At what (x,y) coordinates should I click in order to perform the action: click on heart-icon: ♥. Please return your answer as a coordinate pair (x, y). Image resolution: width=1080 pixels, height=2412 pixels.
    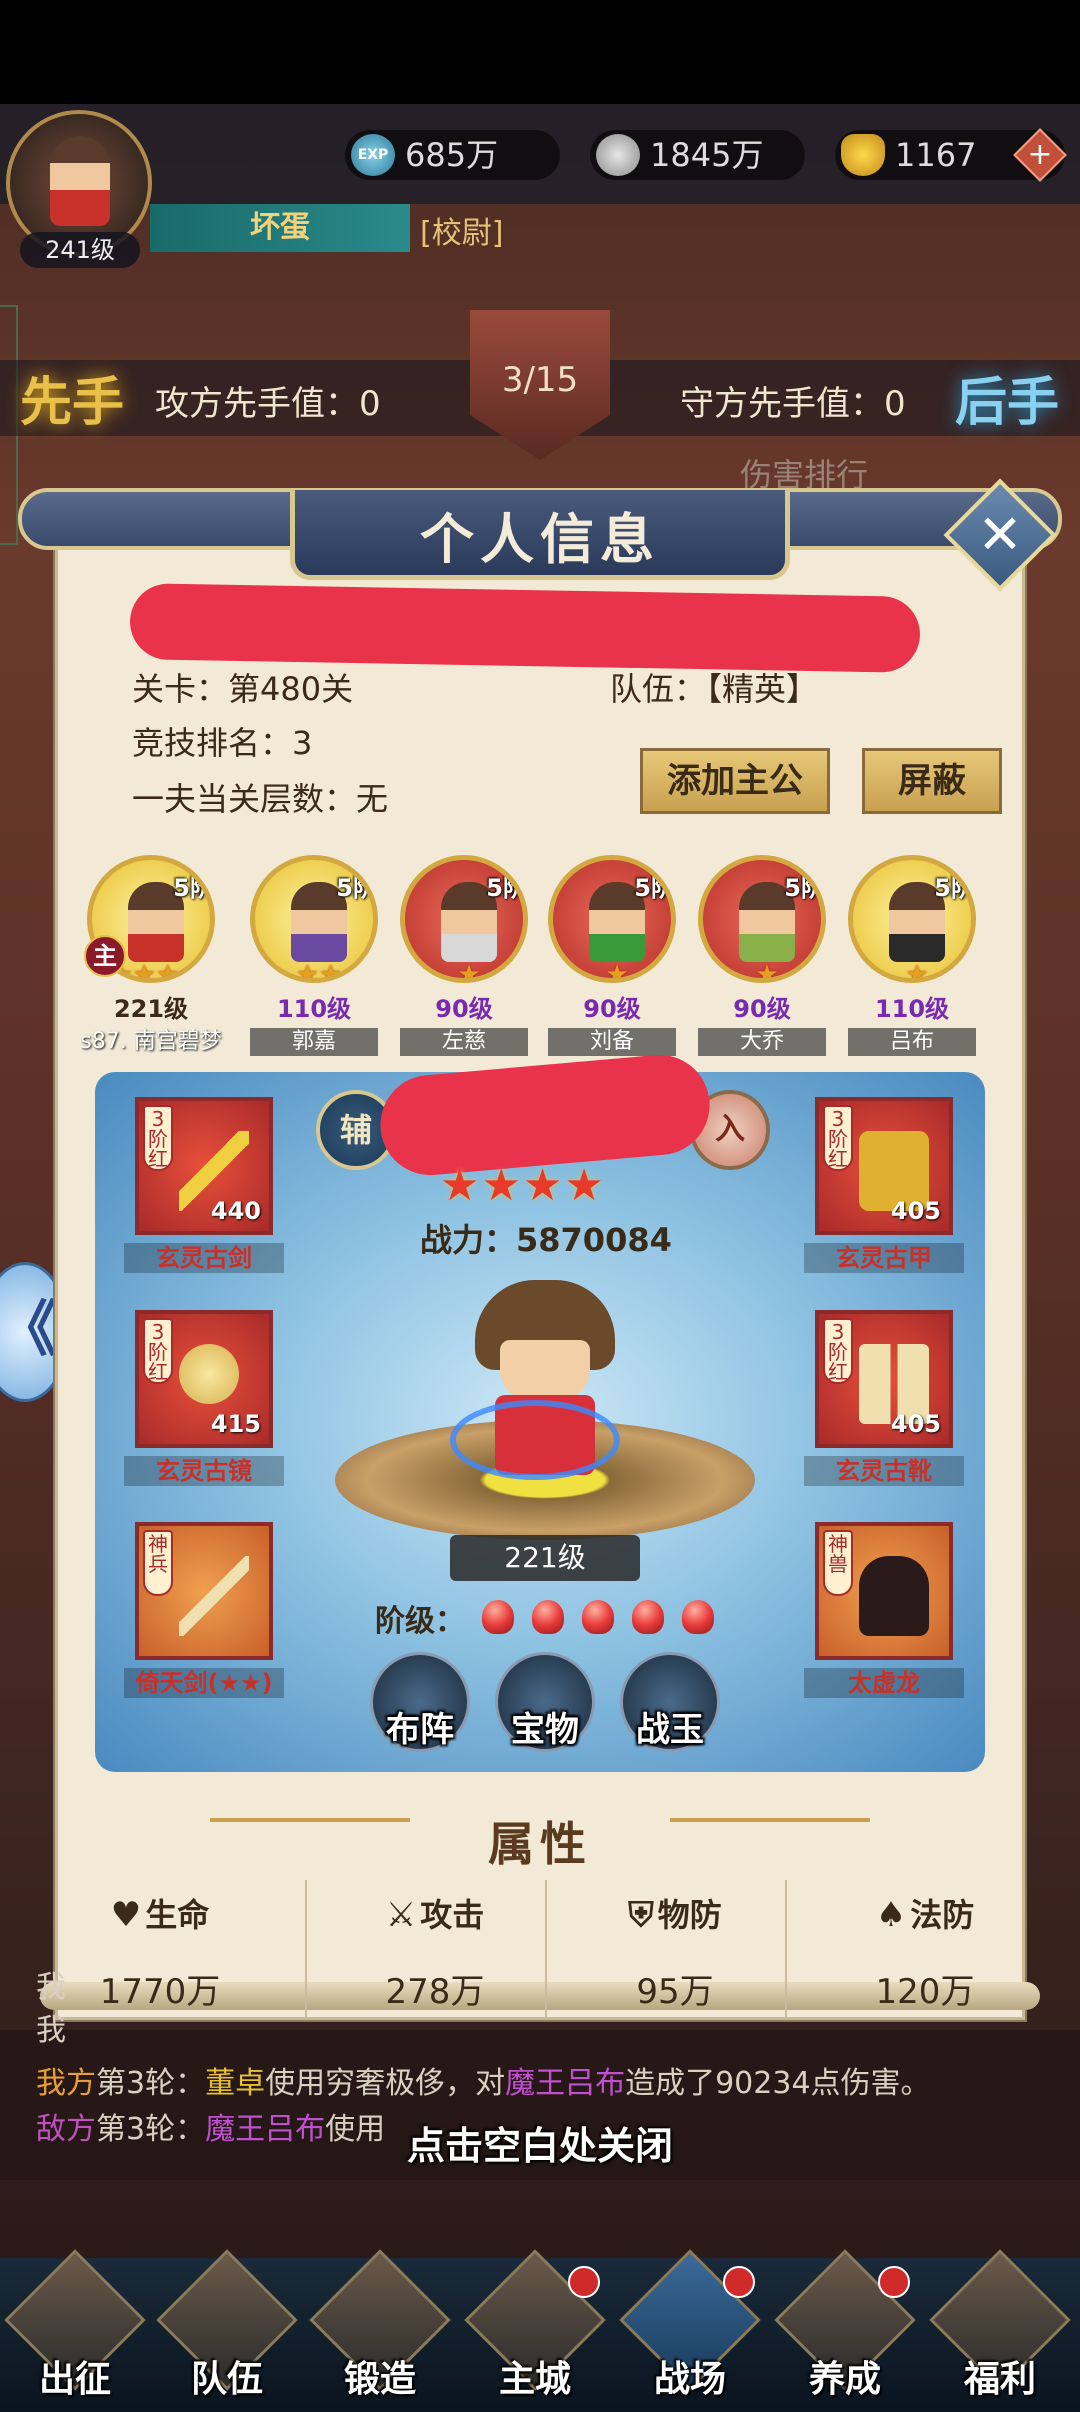
    Looking at the image, I should click on (126, 1915).